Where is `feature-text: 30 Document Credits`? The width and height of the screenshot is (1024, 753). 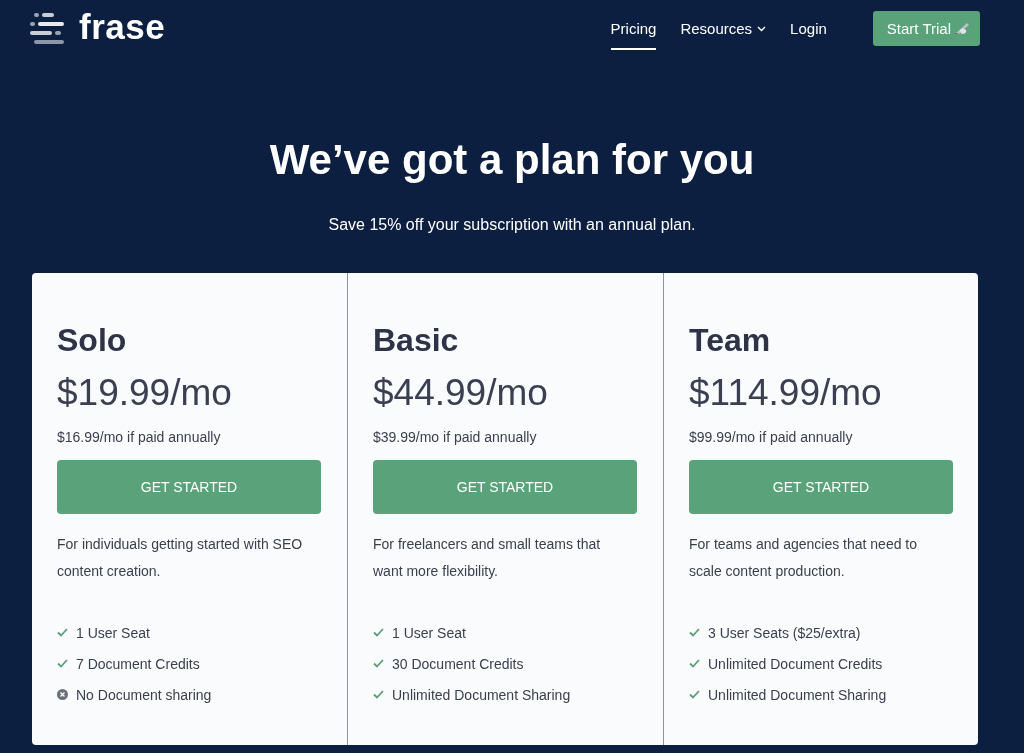
feature-text: 30 Document Credits is located at coordinates (458, 664).